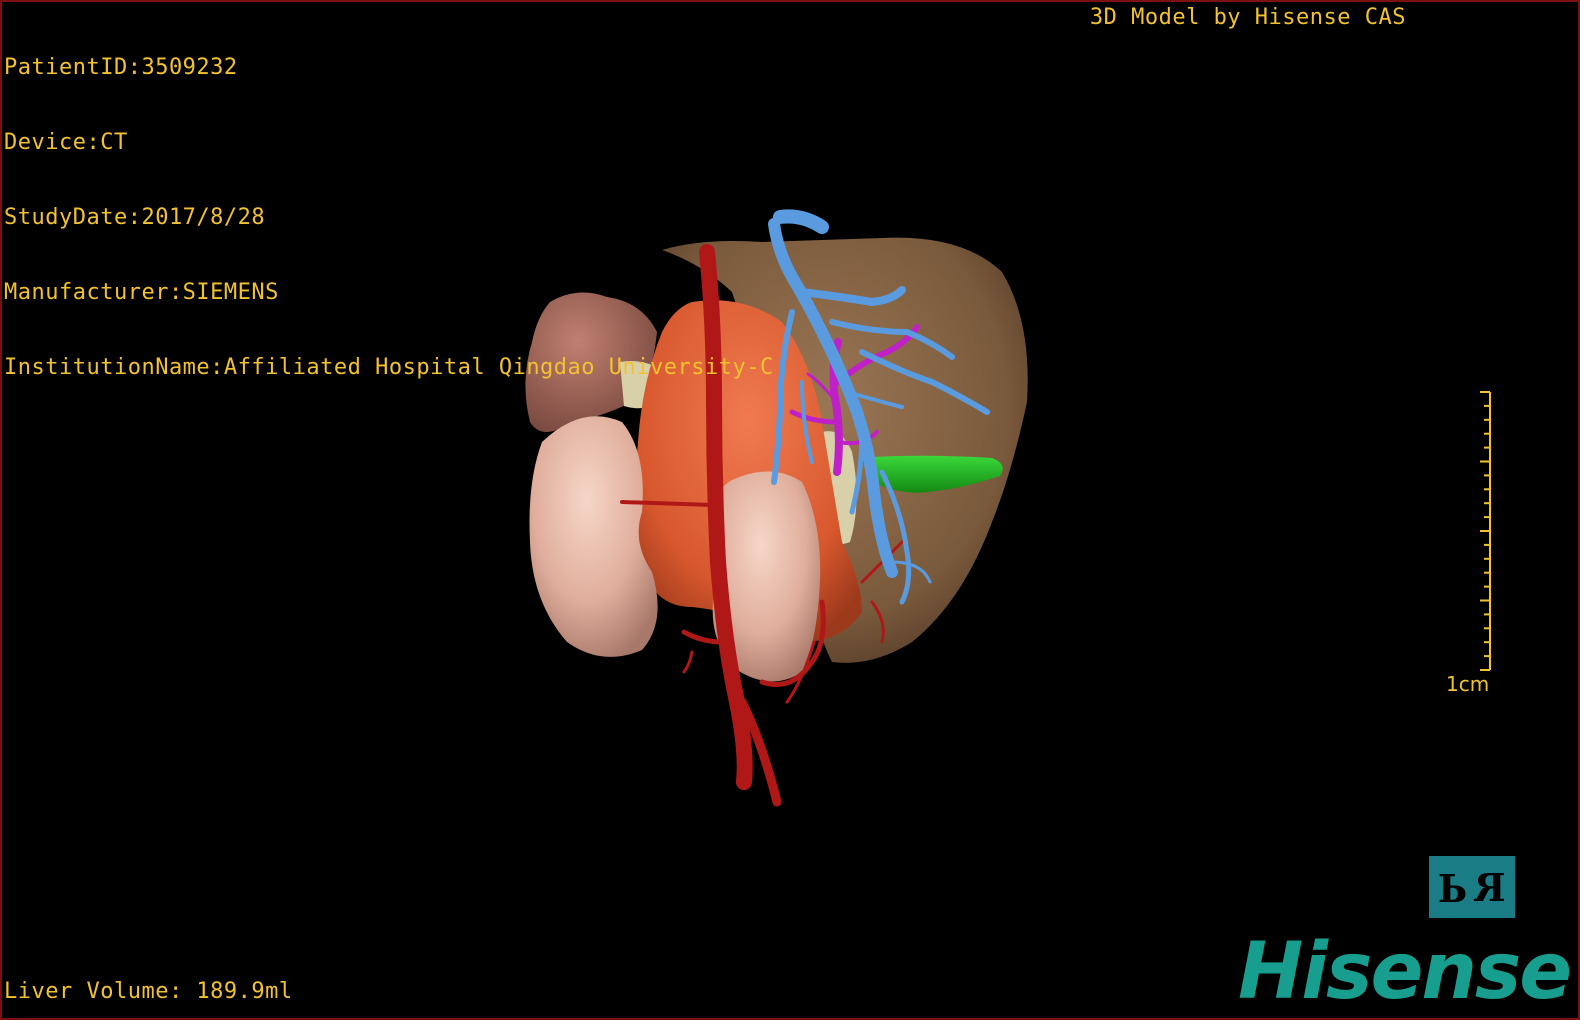 This screenshot has width=1580, height=1020. Describe the element at coordinates (141, 292) in the screenshot. I see `manufacturer: Manufacturer:SIEMENS` at that location.